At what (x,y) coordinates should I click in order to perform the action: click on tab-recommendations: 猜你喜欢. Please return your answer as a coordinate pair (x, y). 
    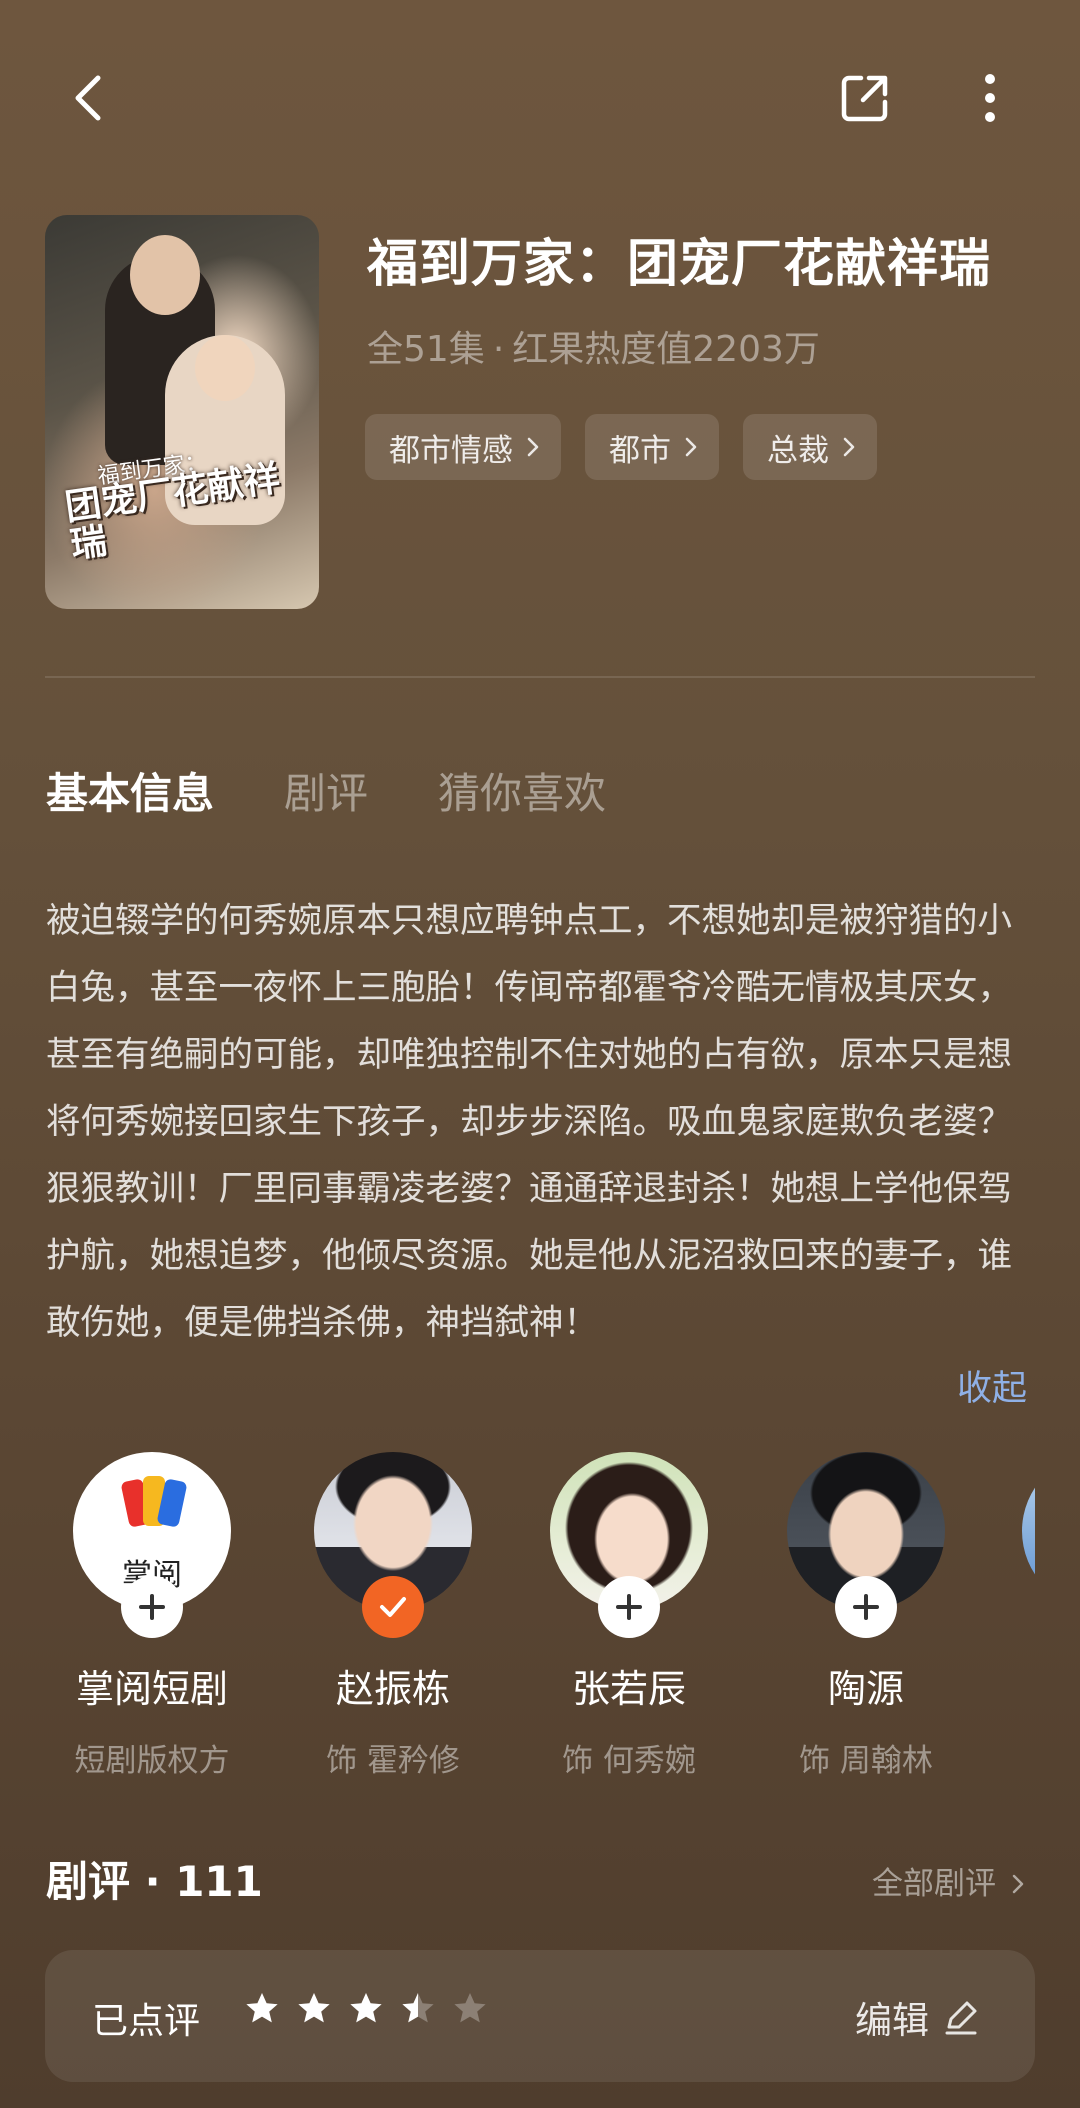
    Looking at the image, I should click on (522, 790).